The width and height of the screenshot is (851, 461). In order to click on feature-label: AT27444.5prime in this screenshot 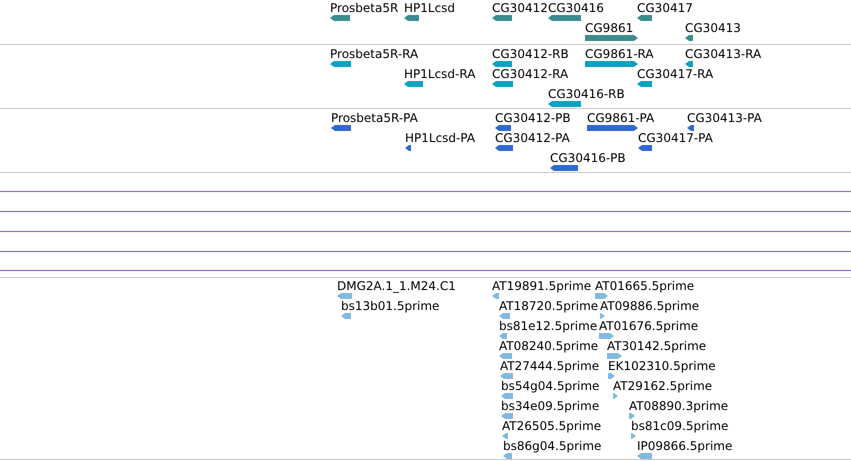, I will do `click(550, 366)`.